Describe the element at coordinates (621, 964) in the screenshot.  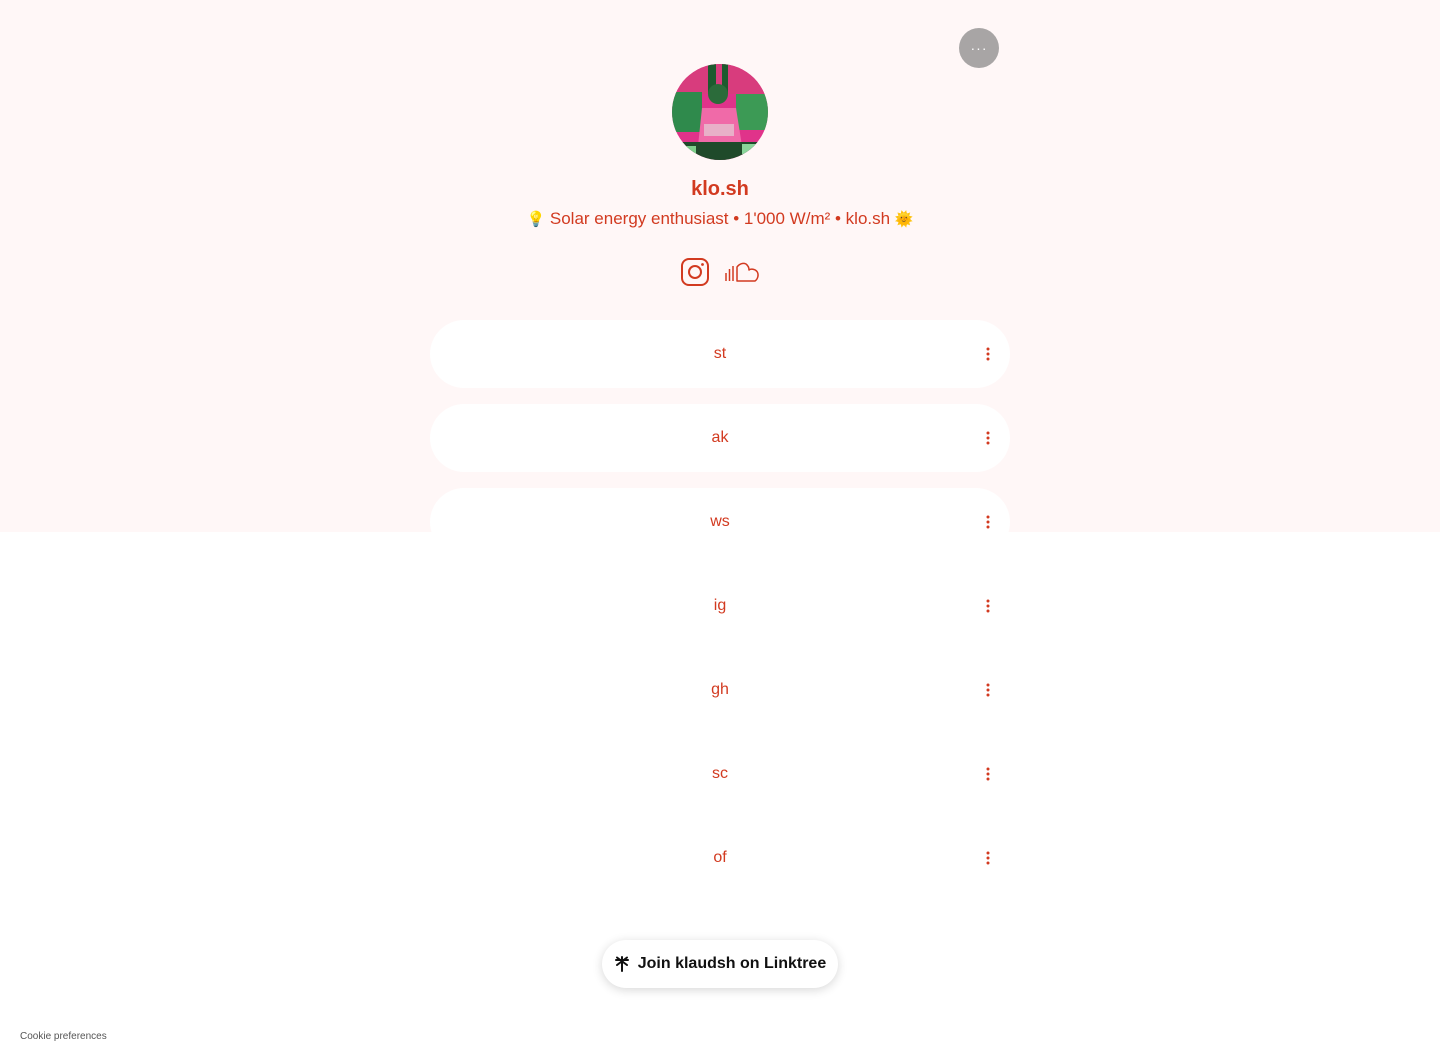
I see `linktree-logo-icon` at that location.